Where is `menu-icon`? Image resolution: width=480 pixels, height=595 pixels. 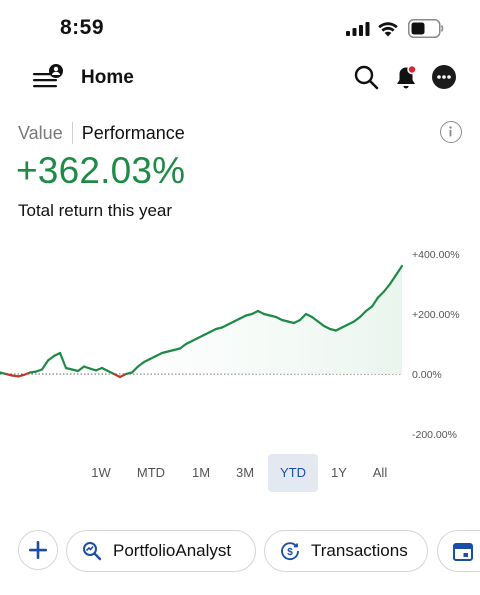
menu-icon is located at coordinates (48, 78).